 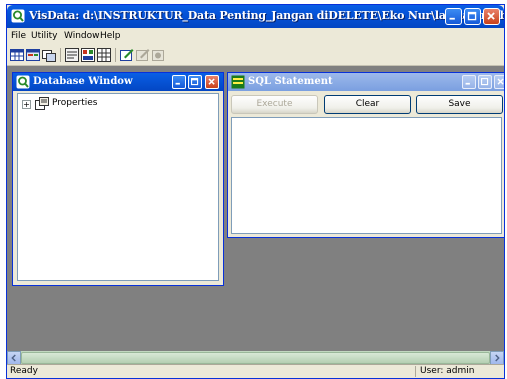 What do you see at coordinates (75, 103) in the screenshot?
I see `tree-item-label: Properties` at bounding box center [75, 103].